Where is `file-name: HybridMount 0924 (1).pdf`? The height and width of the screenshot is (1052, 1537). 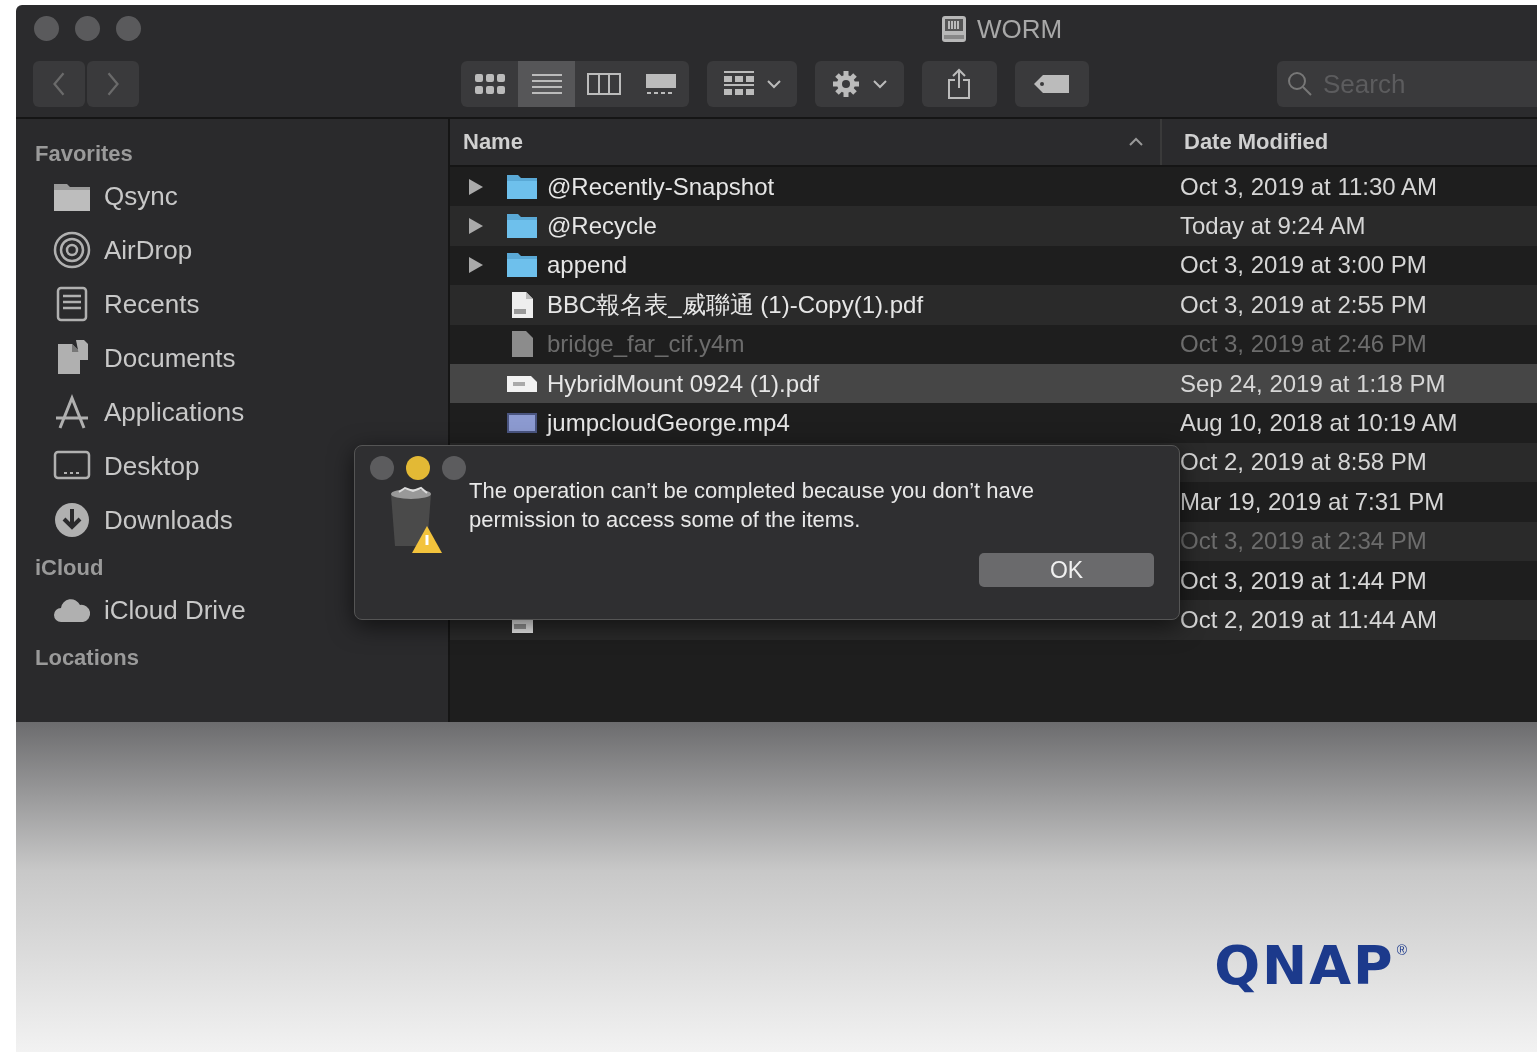 file-name: HybridMount 0924 (1).pdf is located at coordinates (683, 383).